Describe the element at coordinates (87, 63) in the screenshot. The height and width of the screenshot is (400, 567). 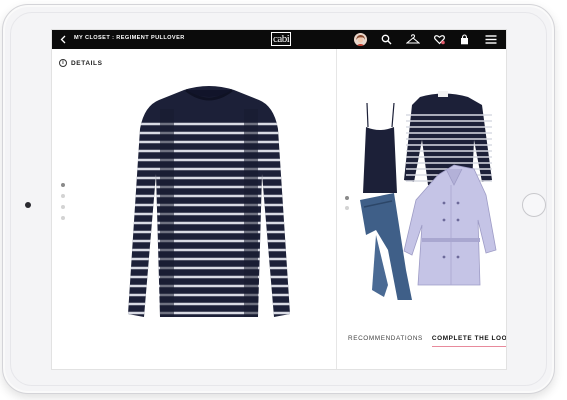
I see `details-label: DETAILS` at that location.